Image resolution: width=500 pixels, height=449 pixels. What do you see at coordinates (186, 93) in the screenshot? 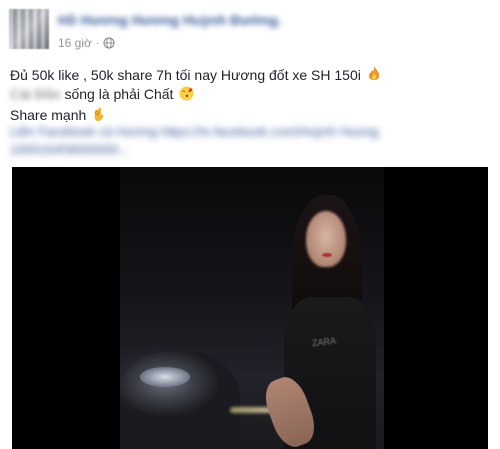
I see `kiss-emoji-icon` at bounding box center [186, 93].